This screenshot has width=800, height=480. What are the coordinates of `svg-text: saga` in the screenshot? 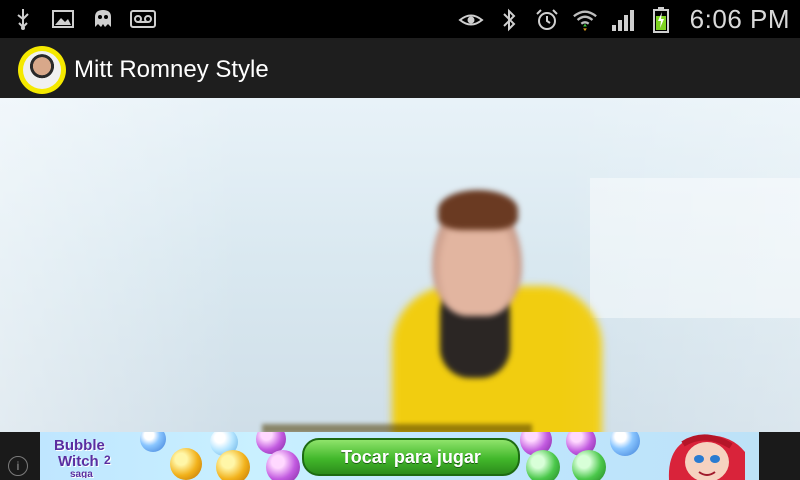 It's located at (81, 473).